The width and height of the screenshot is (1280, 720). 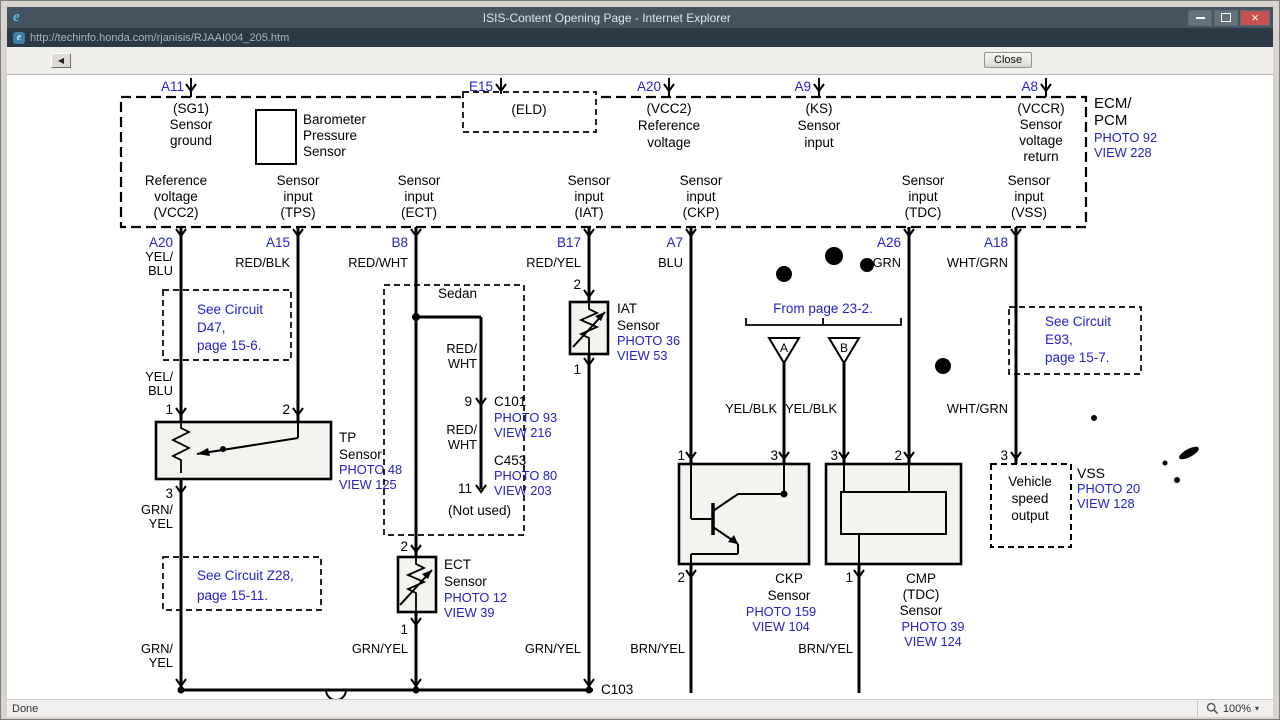 What do you see at coordinates (1200, 17) in the screenshot?
I see `minimize-button` at bounding box center [1200, 17].